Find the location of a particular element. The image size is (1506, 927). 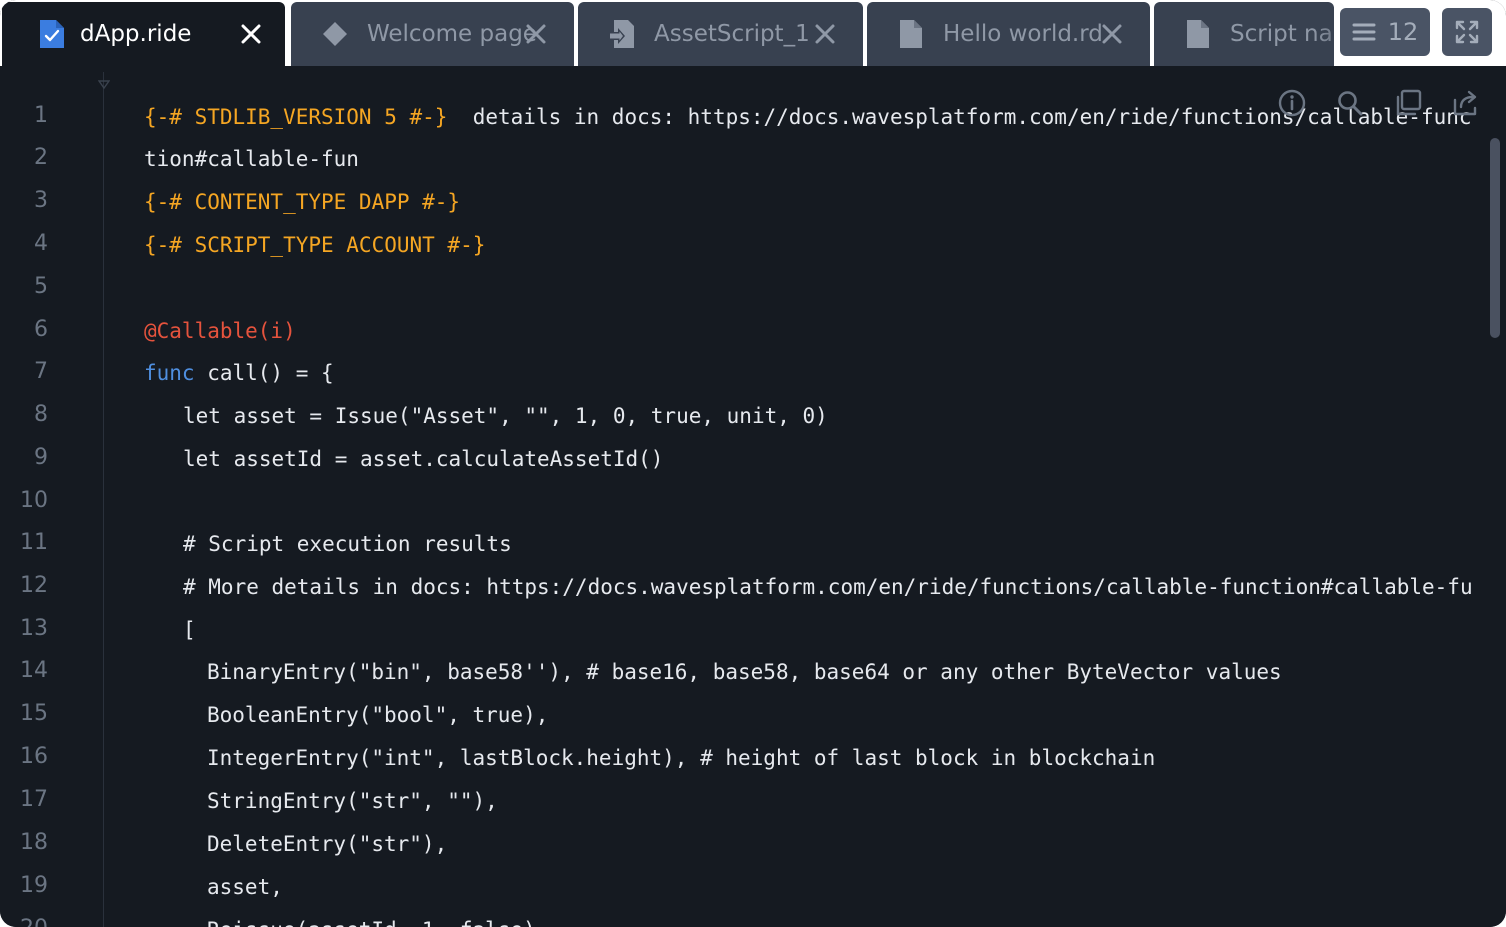

tab-label: Welcome page is located at coordinates (452, 34).